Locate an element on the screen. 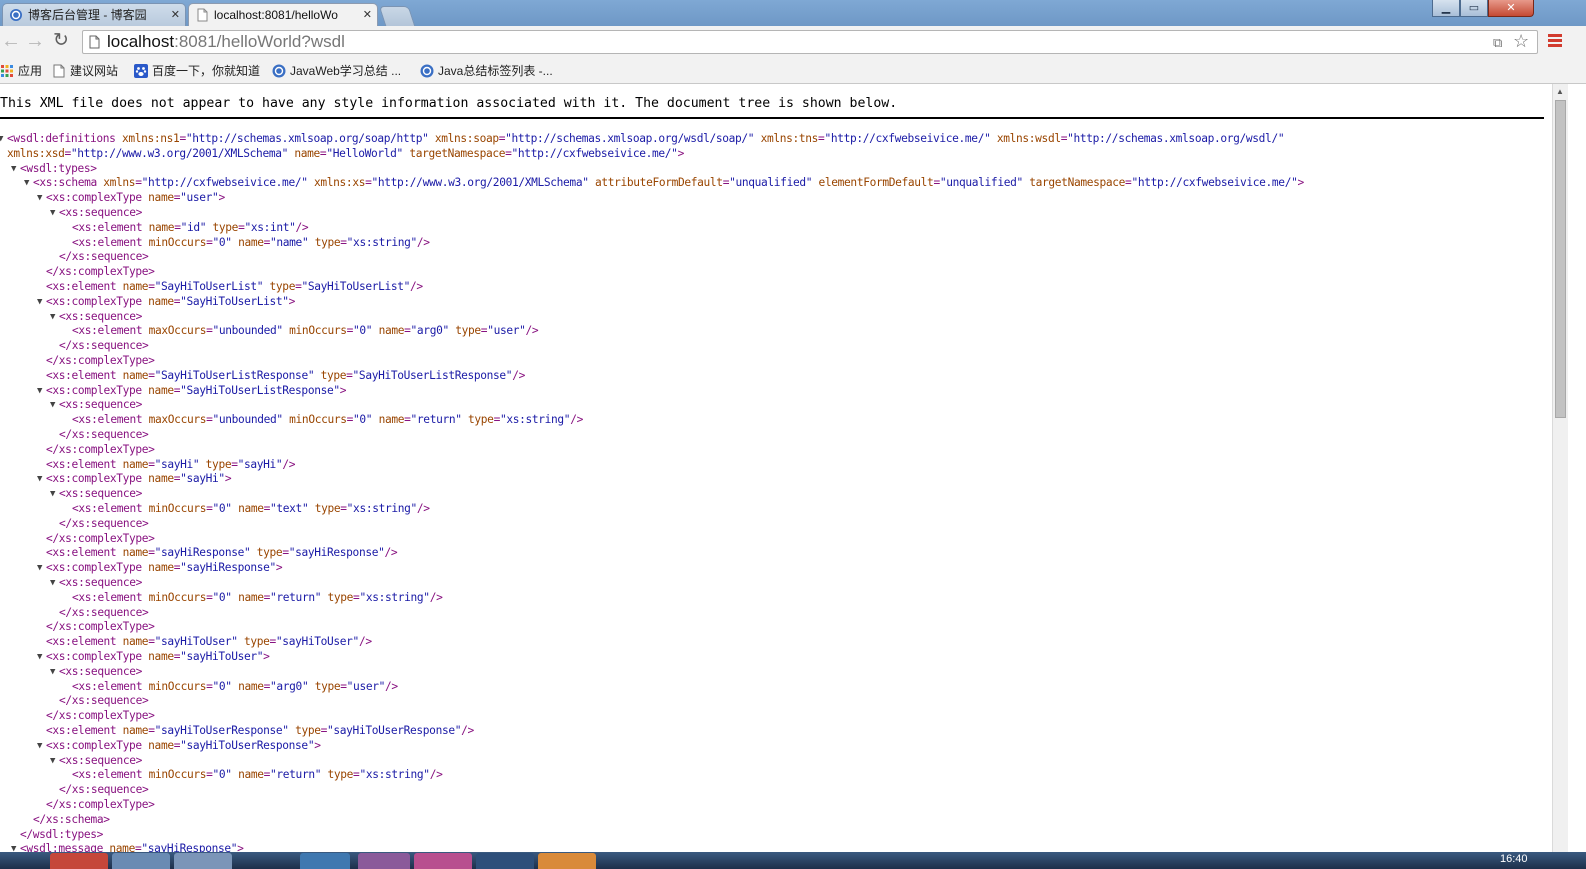  reload-icon: ↻ is located at coordinates (61, 41).